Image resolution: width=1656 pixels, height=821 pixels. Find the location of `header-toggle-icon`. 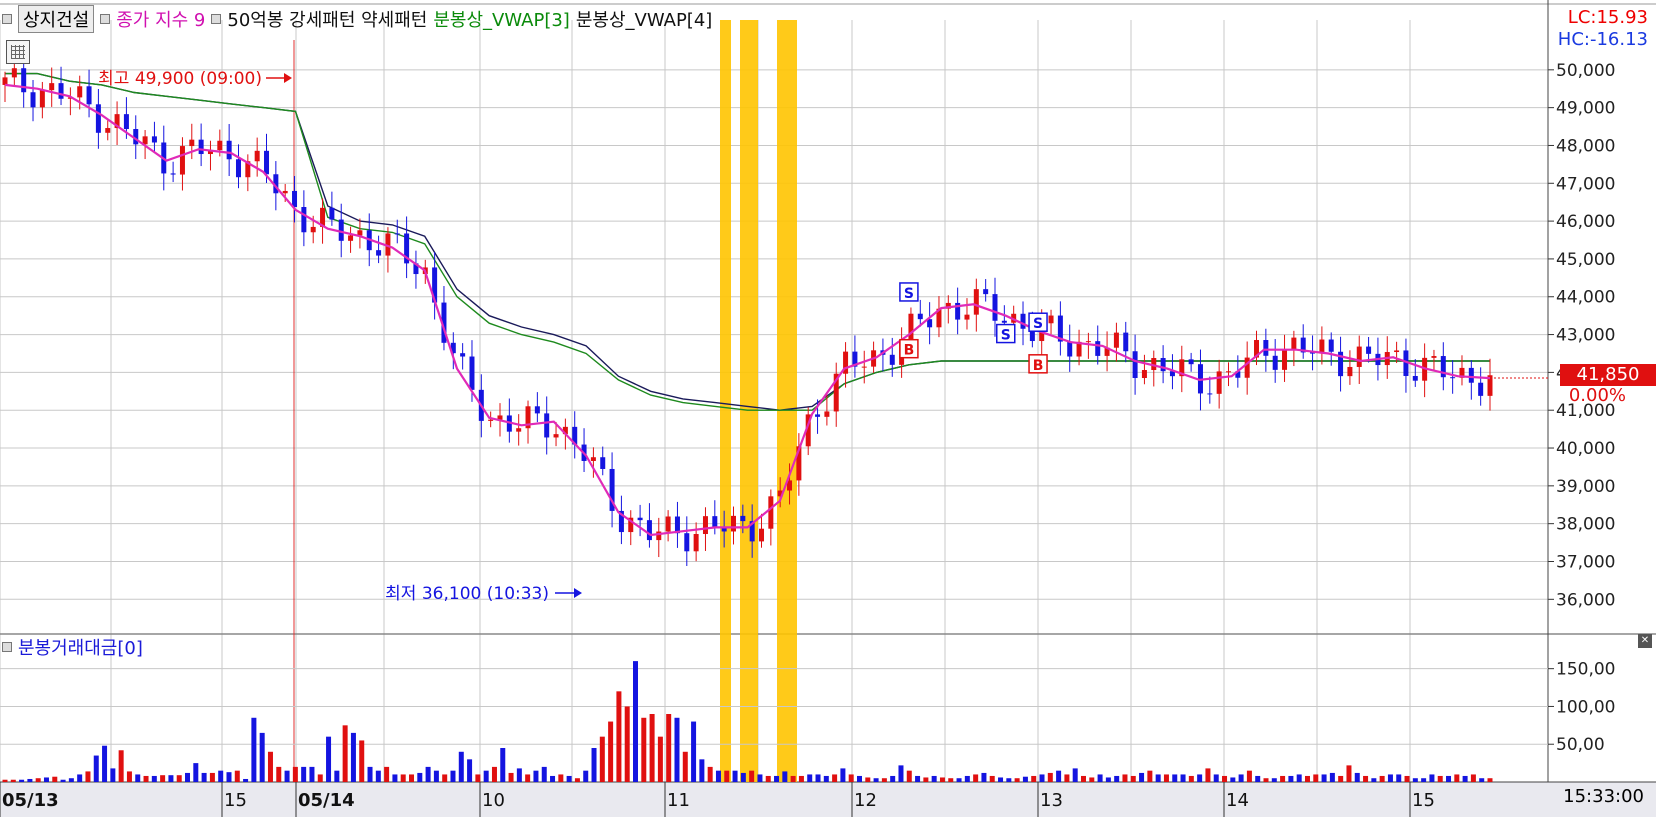

header-toggle-icon is located at coordinates (7, 19).